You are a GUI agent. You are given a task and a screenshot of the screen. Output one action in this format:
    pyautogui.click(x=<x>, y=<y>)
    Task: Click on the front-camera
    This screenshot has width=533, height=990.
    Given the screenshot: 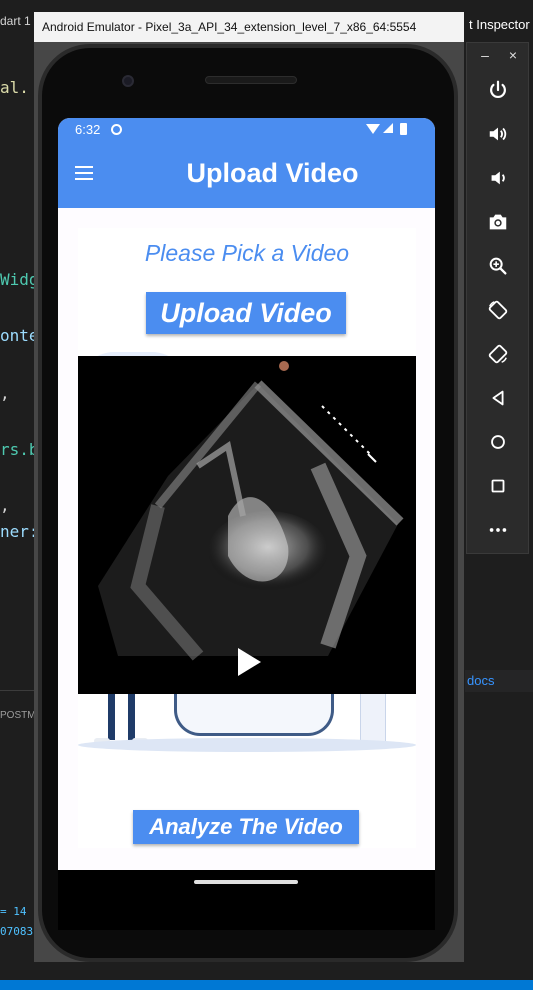 What is the action you would take?
    pyautogui.click(x=128, y=81)
    